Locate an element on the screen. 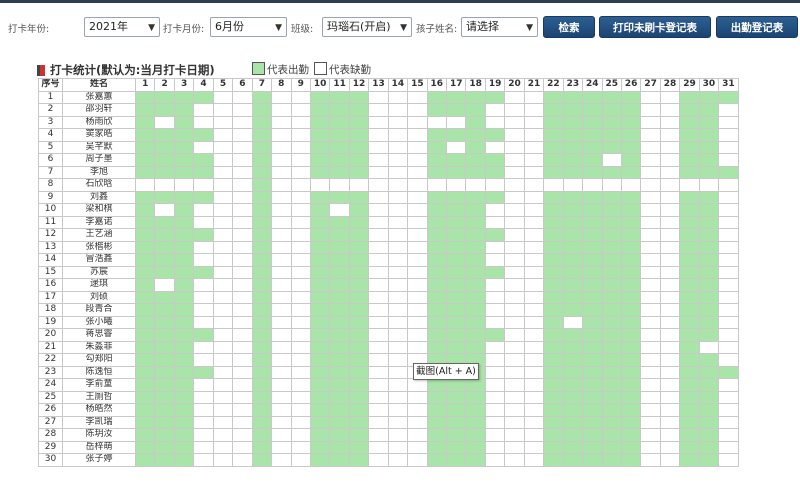 Image resolution: width=800 pixels, height=500 pixels. legend-absent: 代表缺勤 is located at coordinates (342, 69).